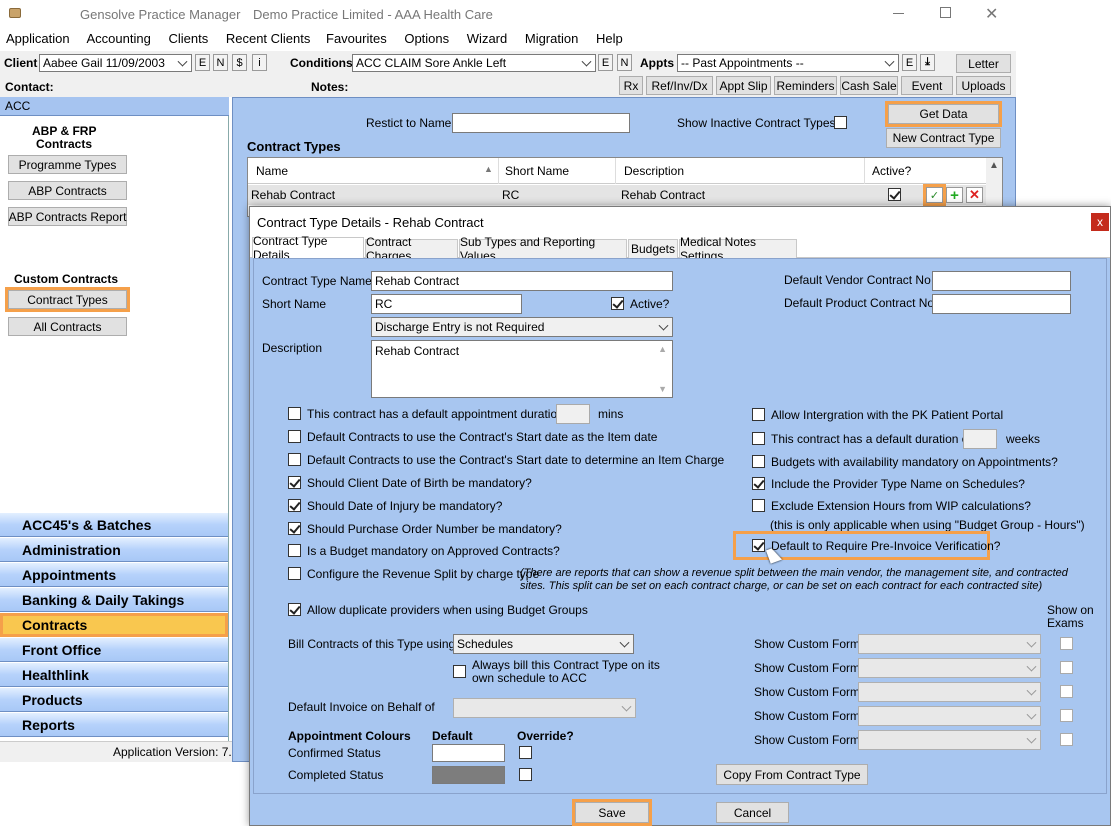 The image size is (1111, 826). What do you see at coordinates (617, 303) in the screenshot?
I see `active-checkbox` at bounding box center [617, 303].